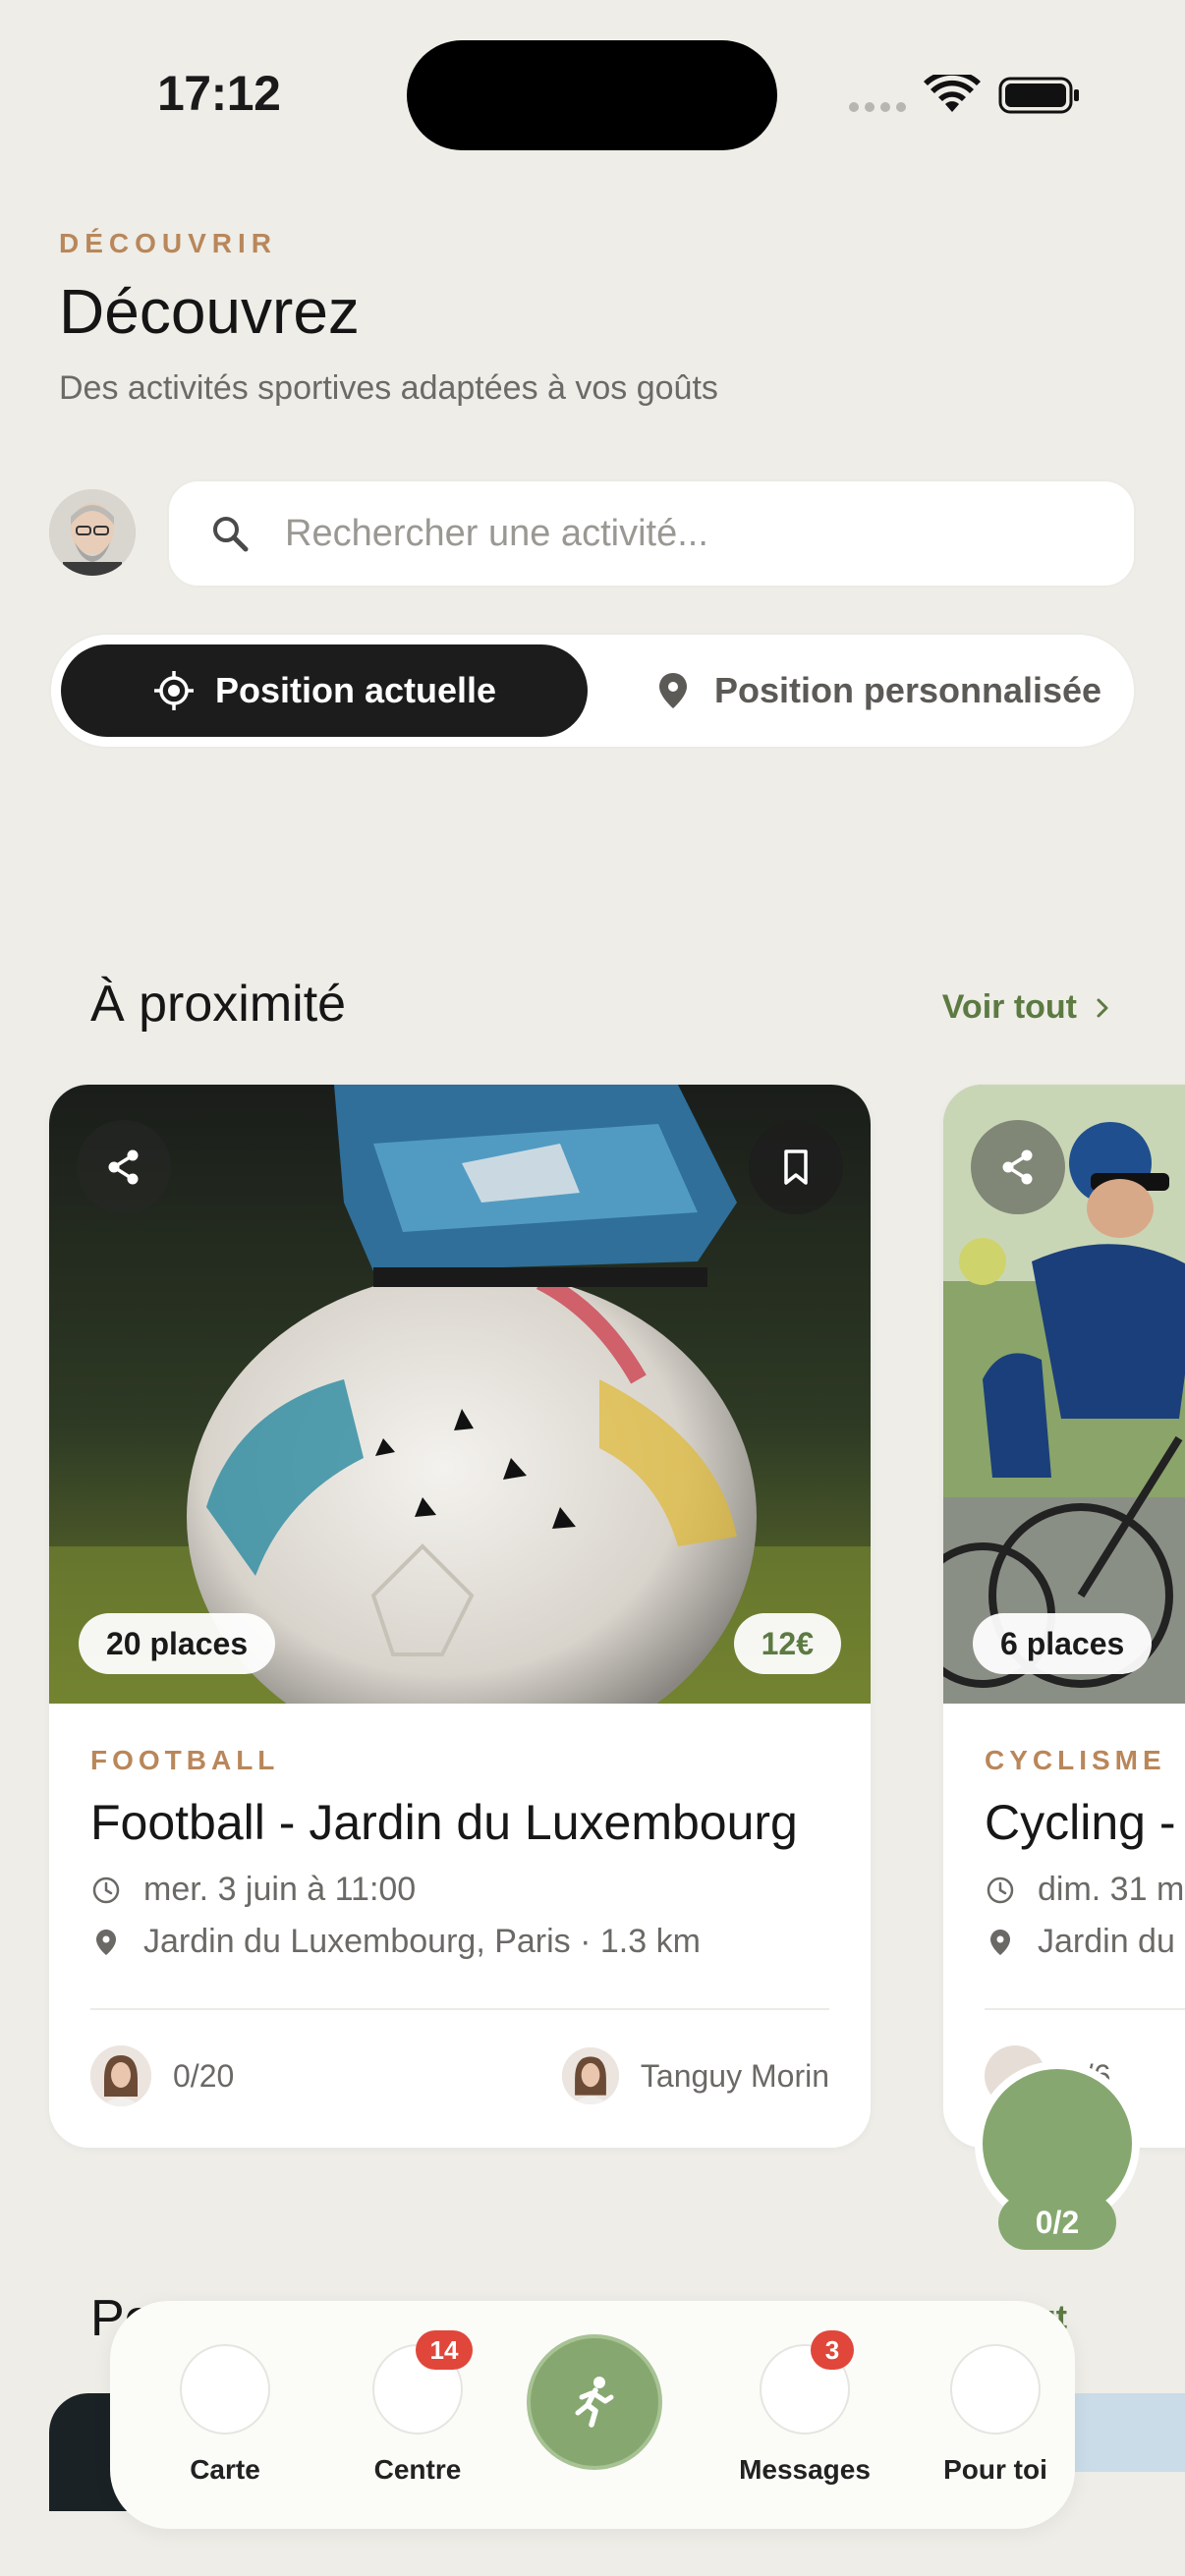 The height and width of the screenshot is (2576, 1185). I want to click on location-toggle: Position actuelle Position personnalisée, so click(592, 691).